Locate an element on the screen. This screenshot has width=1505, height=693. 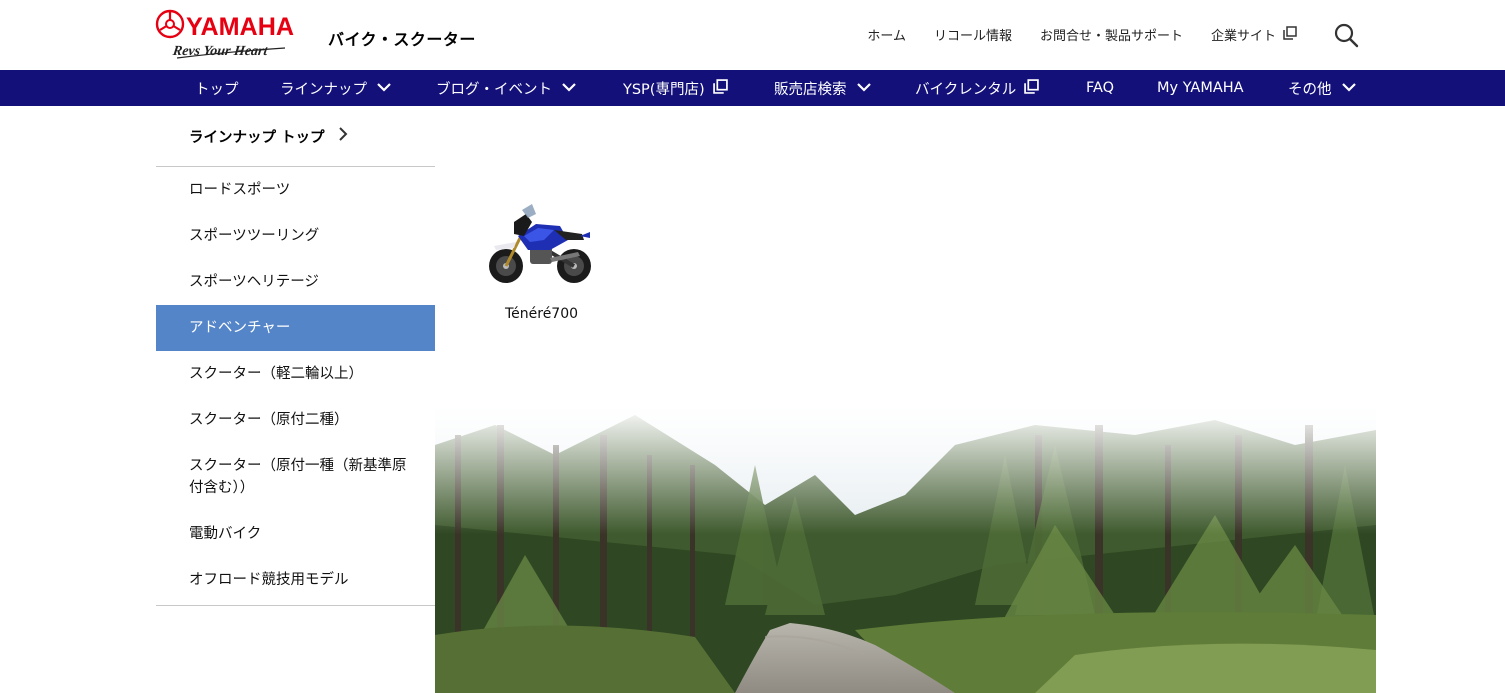
sidebar-item-scooter-class2: スクーター（原付二種） is located at coordinates (295, 420).